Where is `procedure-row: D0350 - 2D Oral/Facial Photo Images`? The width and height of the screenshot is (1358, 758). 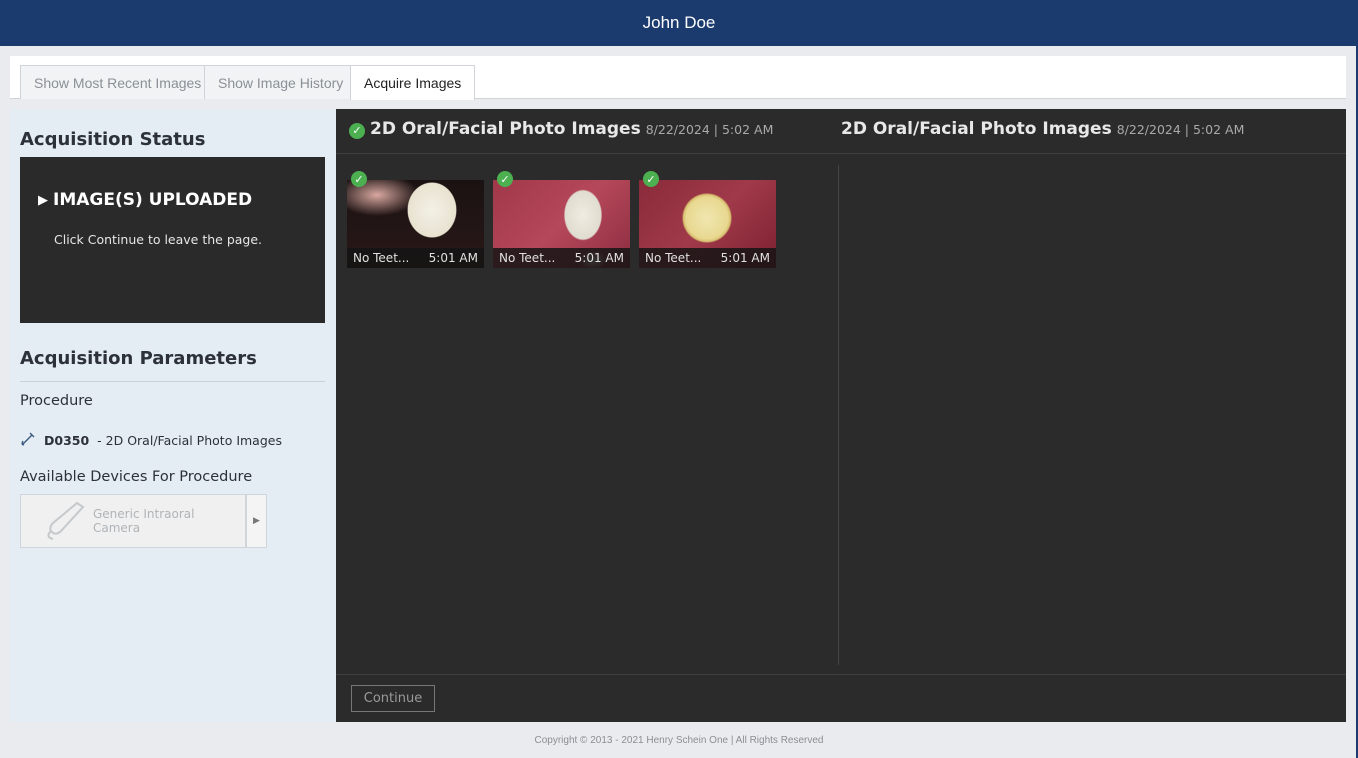
procedure-row: D0350 - 2D Oral/Facial Photo Images is located at coordinates (151, 440).